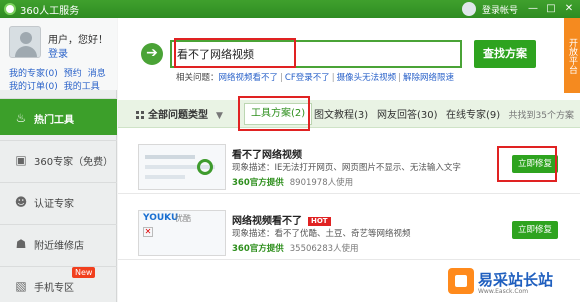  I want to click on user-links-row-1: 我的专家(0) 预约 消息, so click(60, 72).